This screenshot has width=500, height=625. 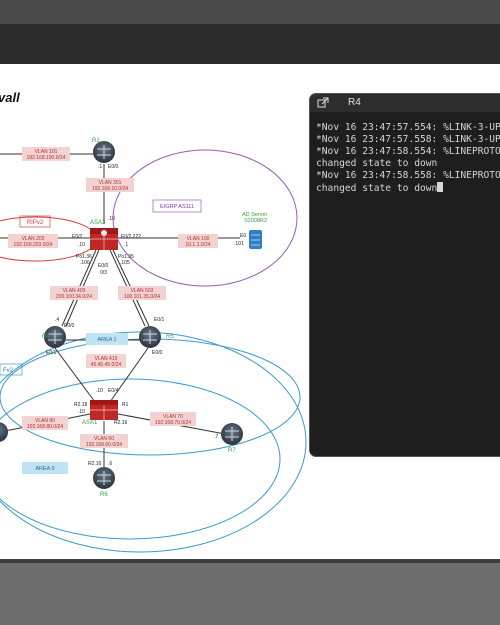 What do you see at coordinates (323, 103) in the screenshot?
I see `popout-icon` at bounding box center [323, 103].